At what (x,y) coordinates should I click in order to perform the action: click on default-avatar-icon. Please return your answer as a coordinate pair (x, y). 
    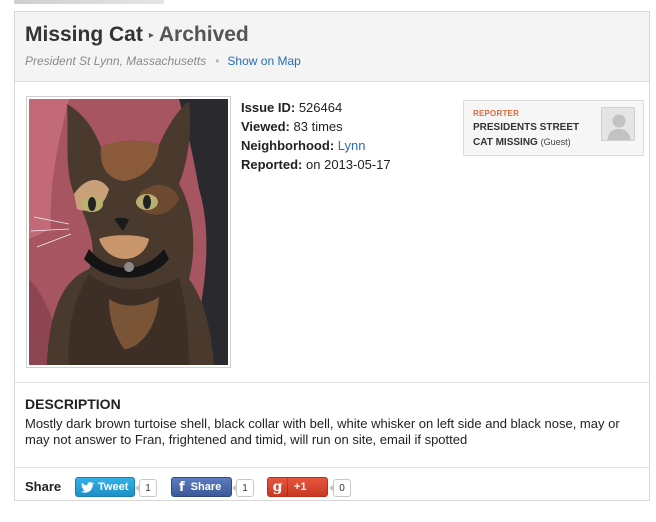
    Looking at the image, I should click on (618, 124).